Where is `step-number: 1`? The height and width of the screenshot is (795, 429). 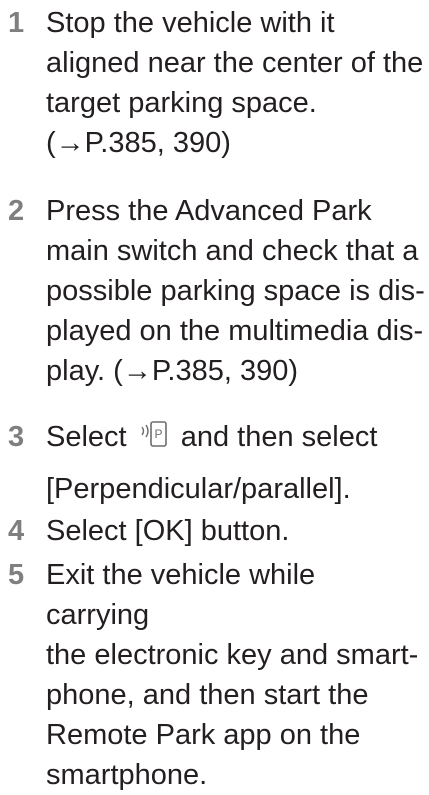
step-number: 1 is located at coordinates (16, 23).